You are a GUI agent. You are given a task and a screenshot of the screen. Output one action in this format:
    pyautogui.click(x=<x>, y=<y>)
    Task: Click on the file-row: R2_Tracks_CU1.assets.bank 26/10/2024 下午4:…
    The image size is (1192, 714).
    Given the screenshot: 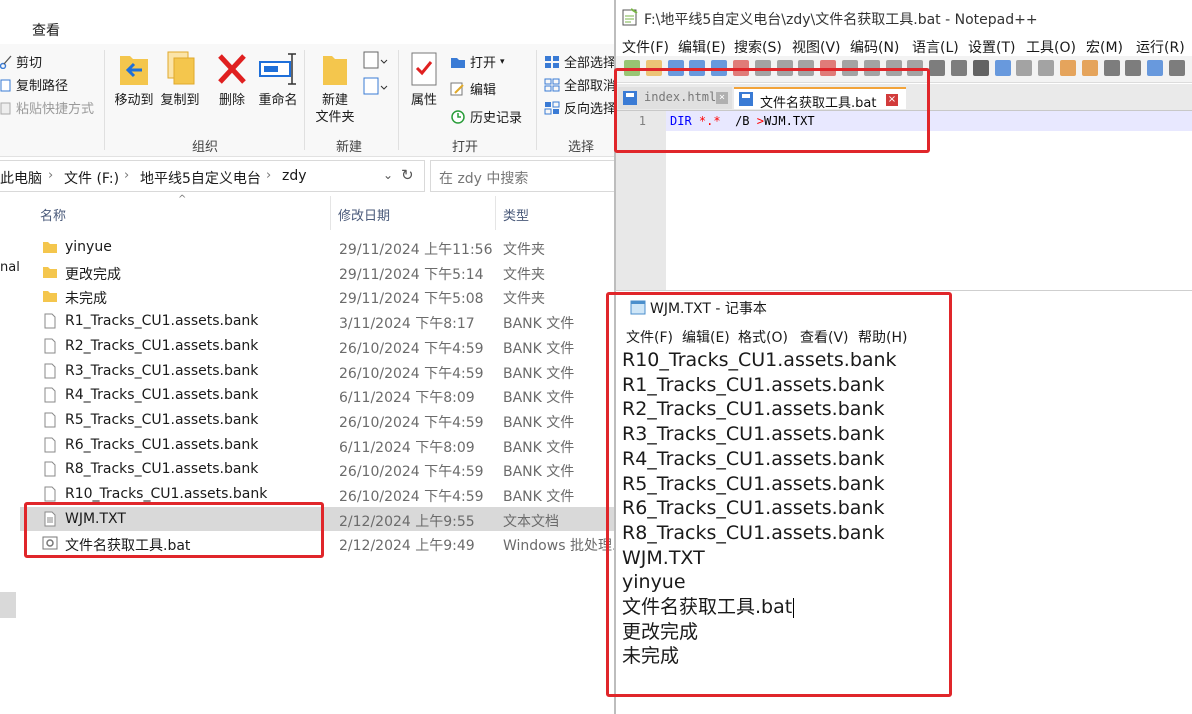 What is the action you would take?
    pyautogui.click(x=317, y=346)
    